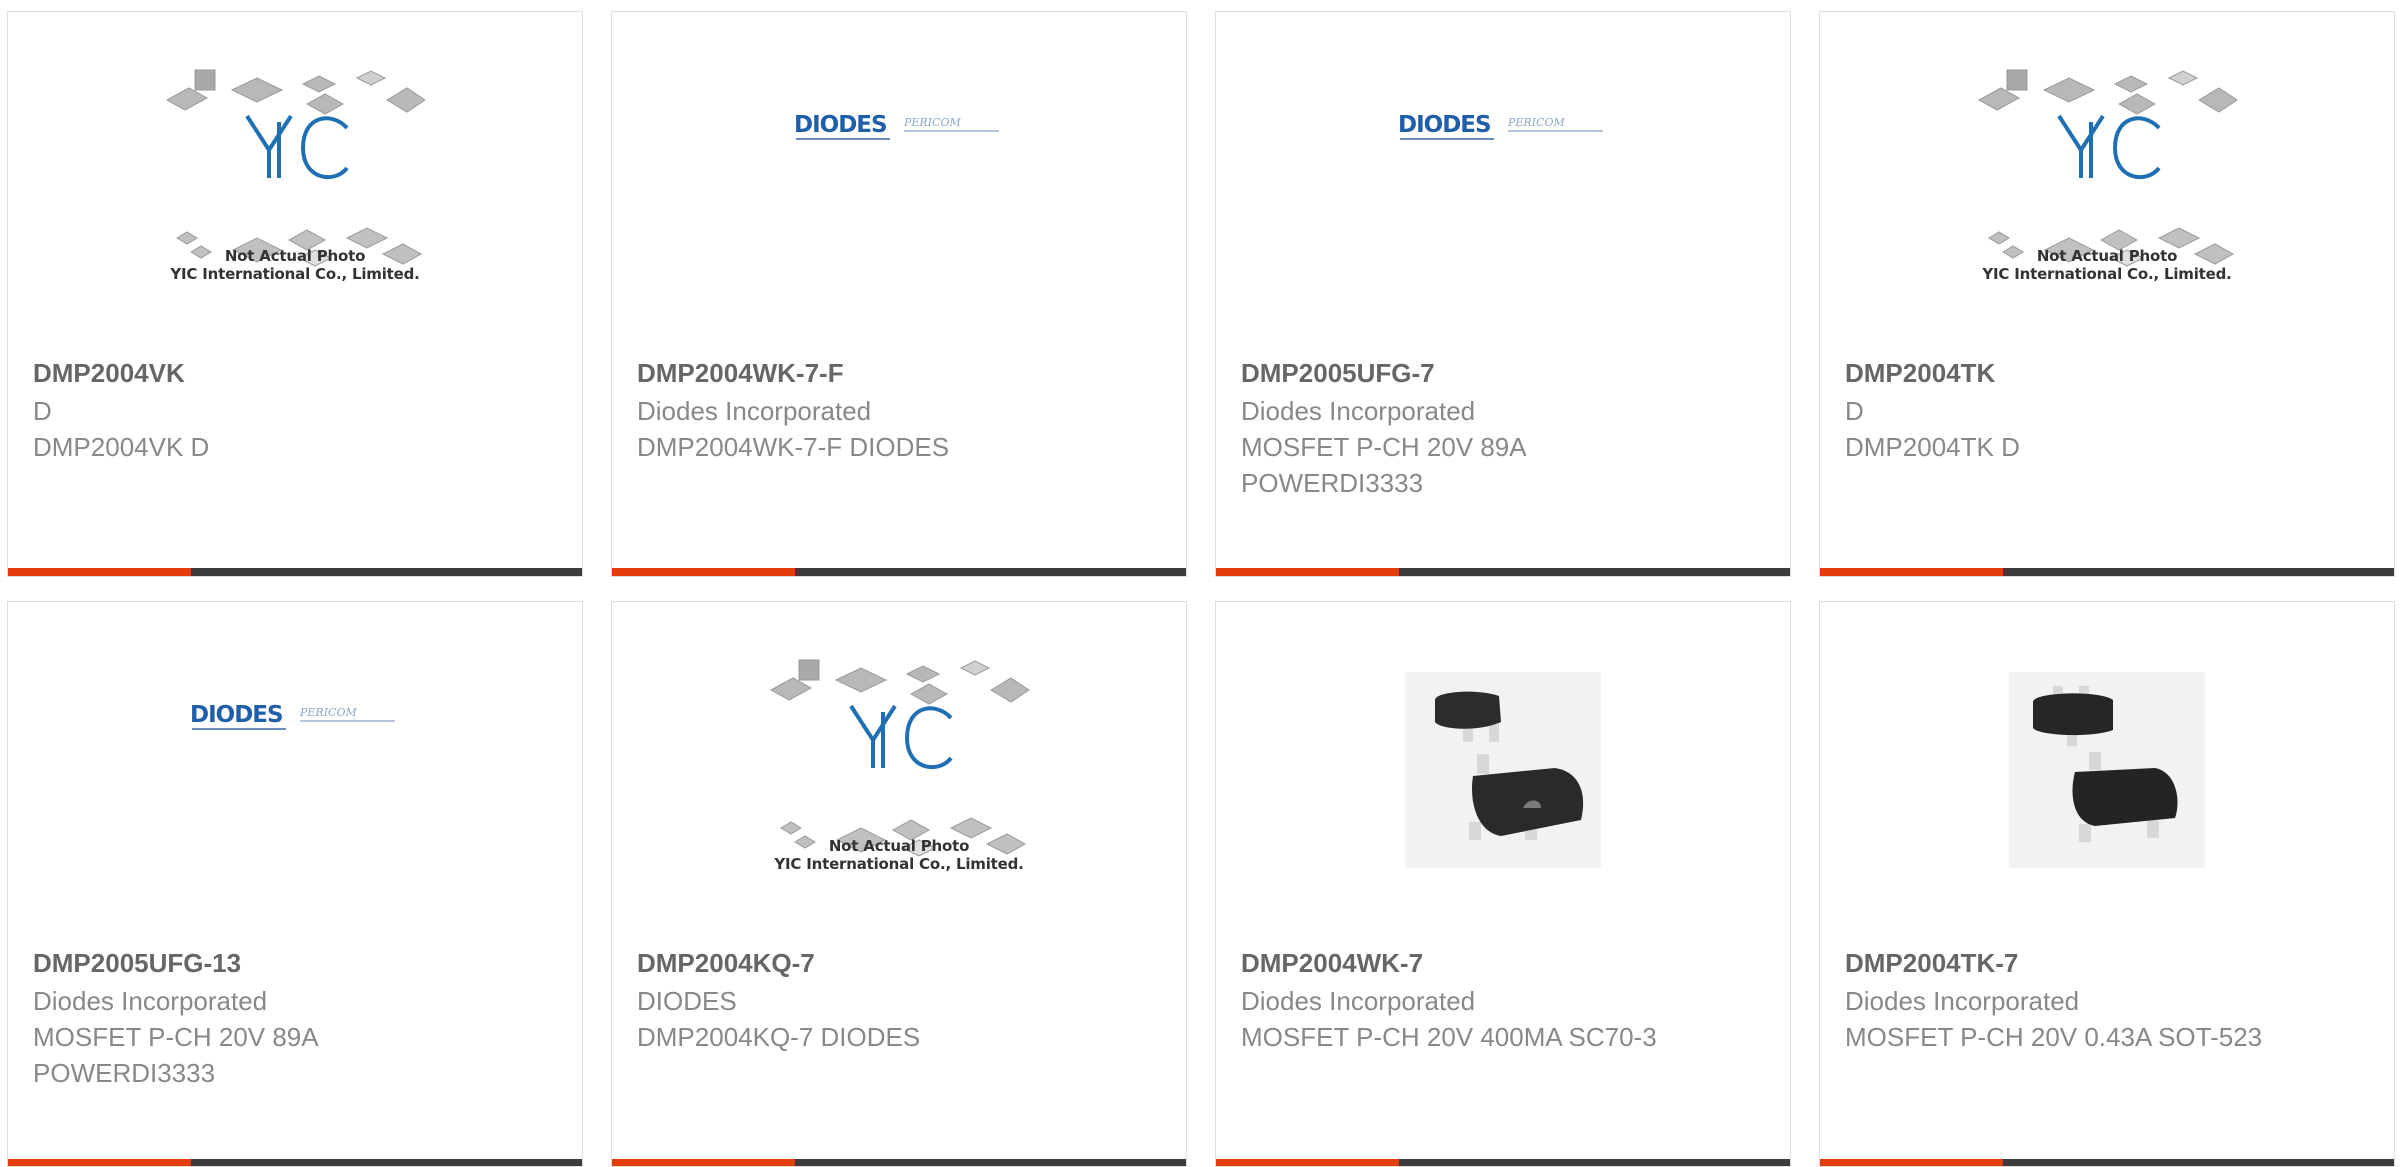  What do you see at coordinates (121, 447) in the screenshot?
I see `description: DMP2004VK D` at bounding box center [121, 447].